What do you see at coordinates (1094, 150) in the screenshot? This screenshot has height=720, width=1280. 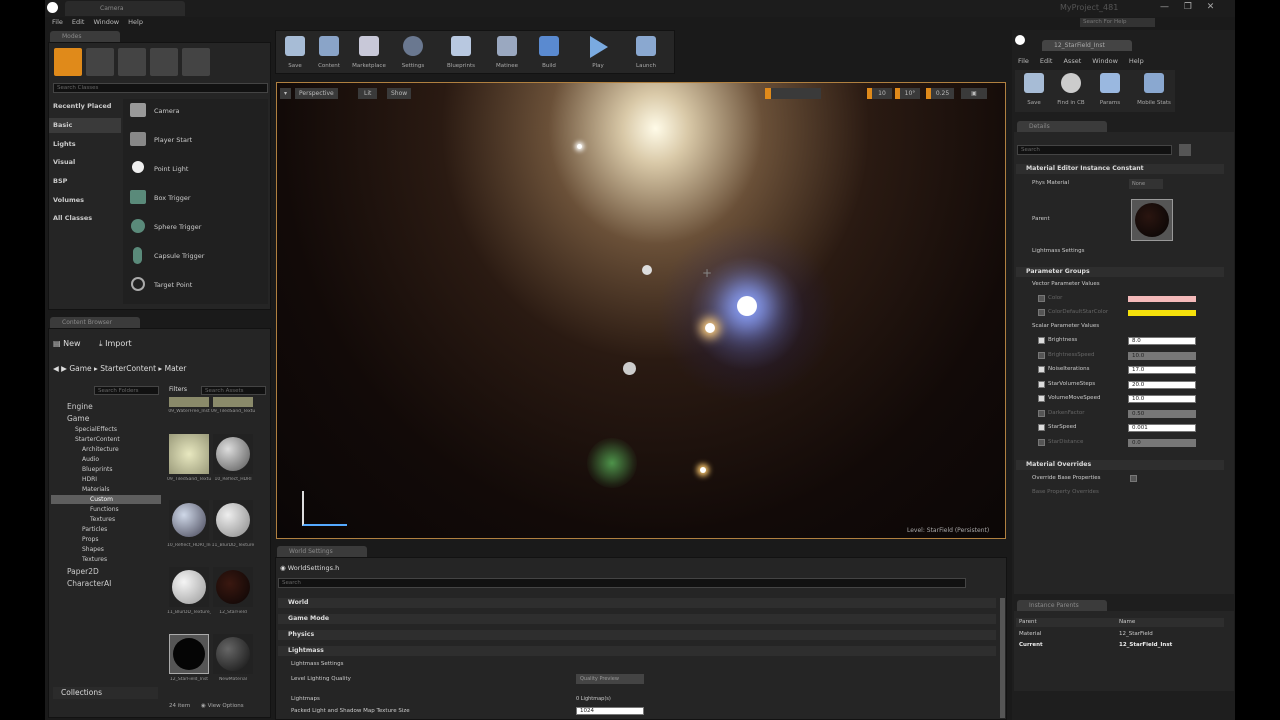 I see `details-search-input: Search` at bounding box center [1094, 150].